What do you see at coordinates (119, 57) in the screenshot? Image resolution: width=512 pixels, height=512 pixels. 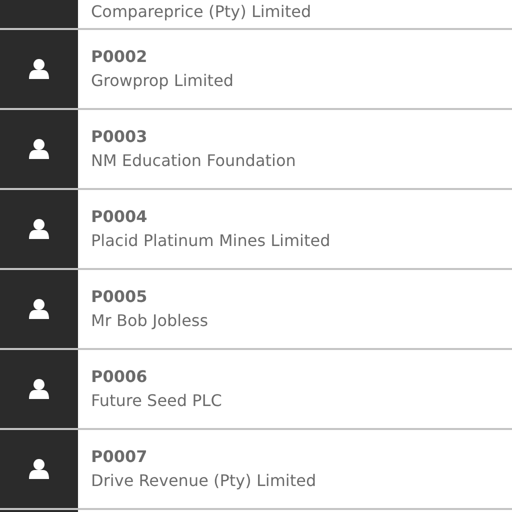 I see `item-code: P0002` at bounding box center [119, 57].